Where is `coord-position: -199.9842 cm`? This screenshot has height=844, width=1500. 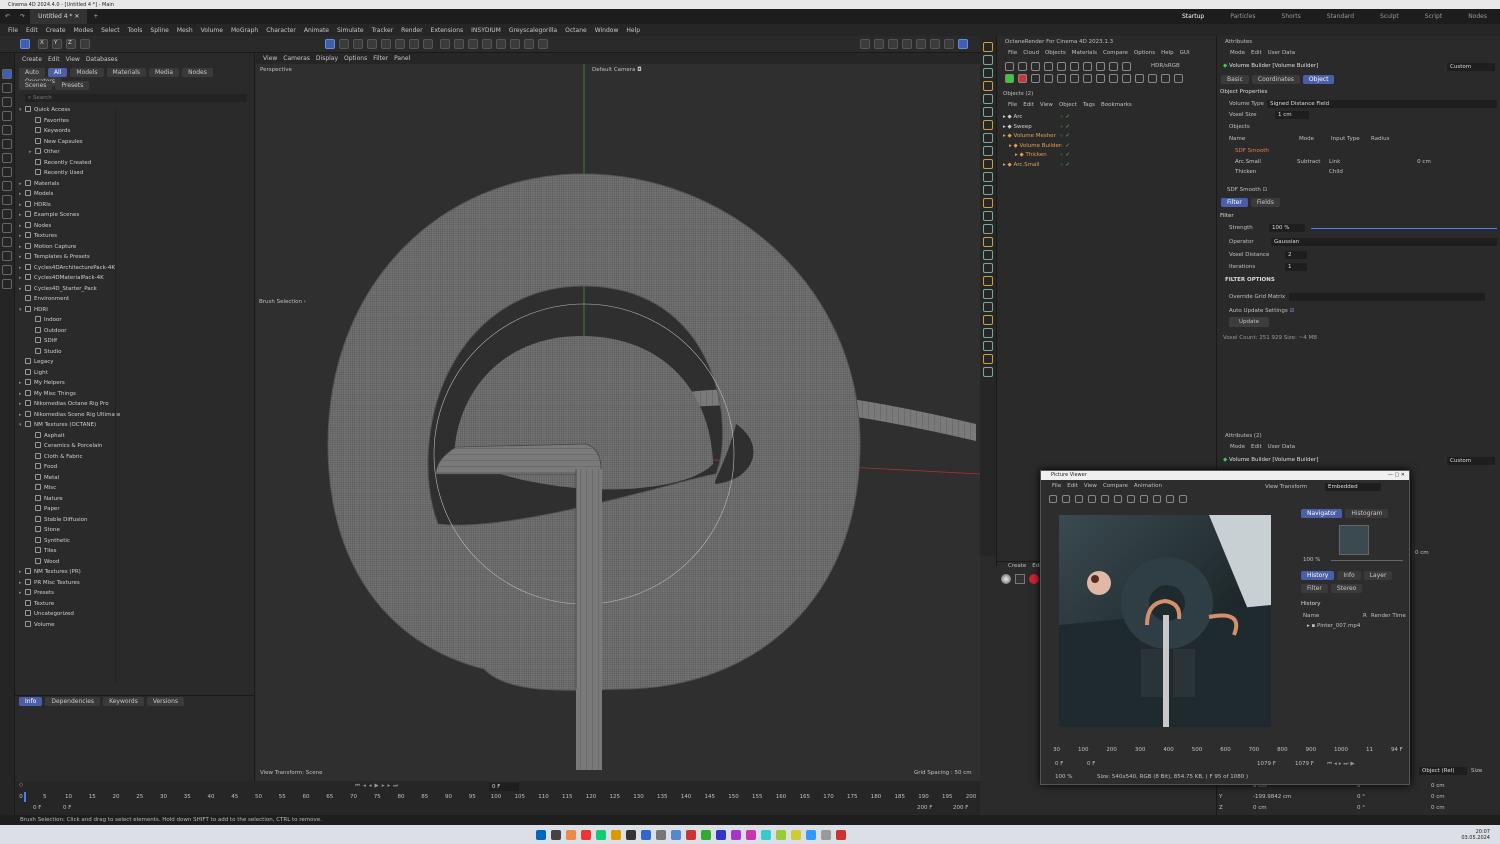
coord-position: -199.9842 cm is located at coordinates (1272, 797).